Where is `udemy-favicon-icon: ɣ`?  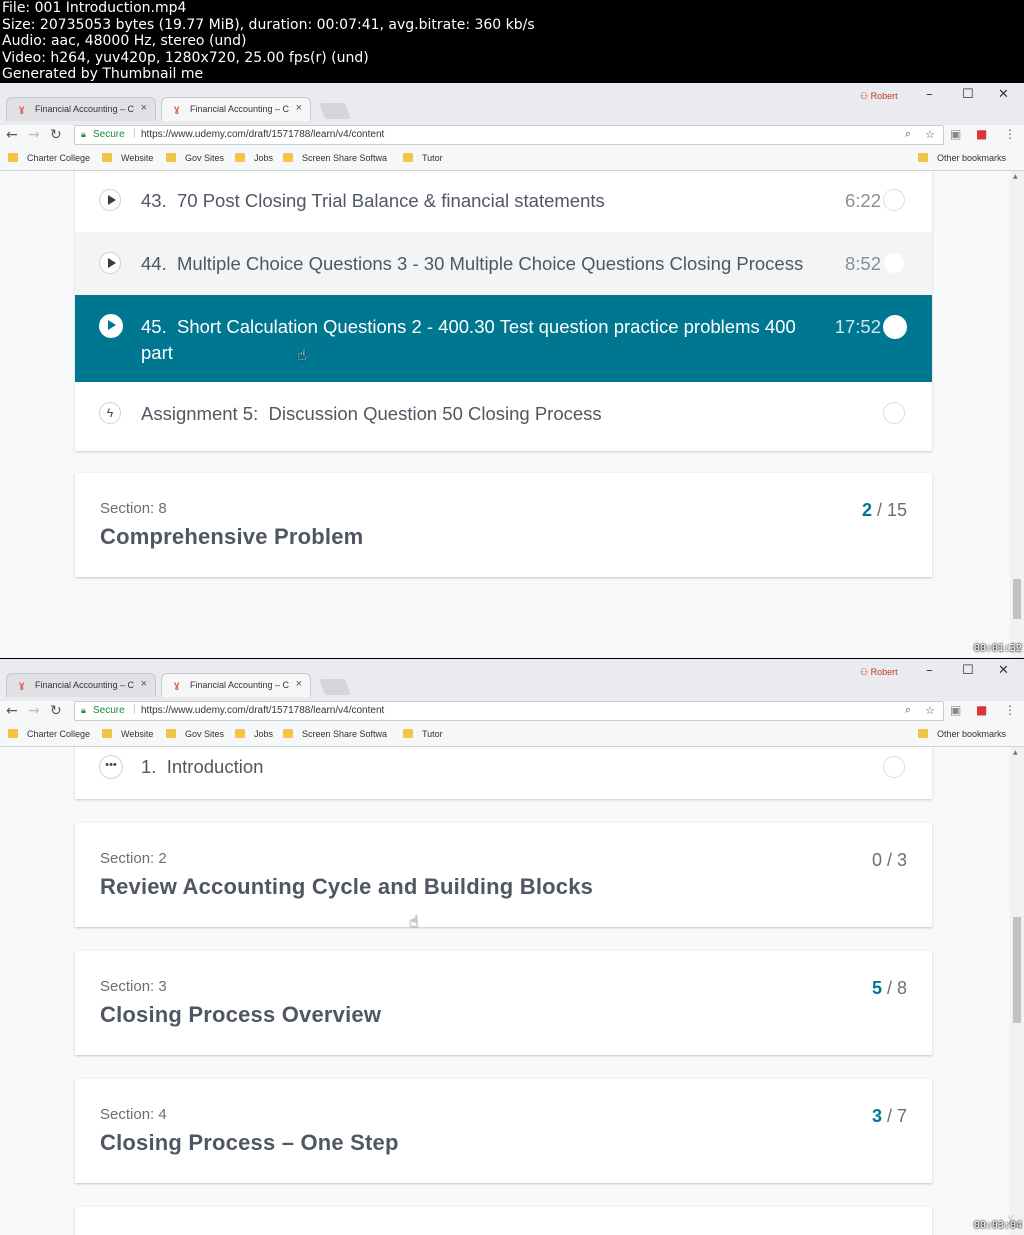
udemy-favicon-icon: ɣ is located at coordinates (22, 109).